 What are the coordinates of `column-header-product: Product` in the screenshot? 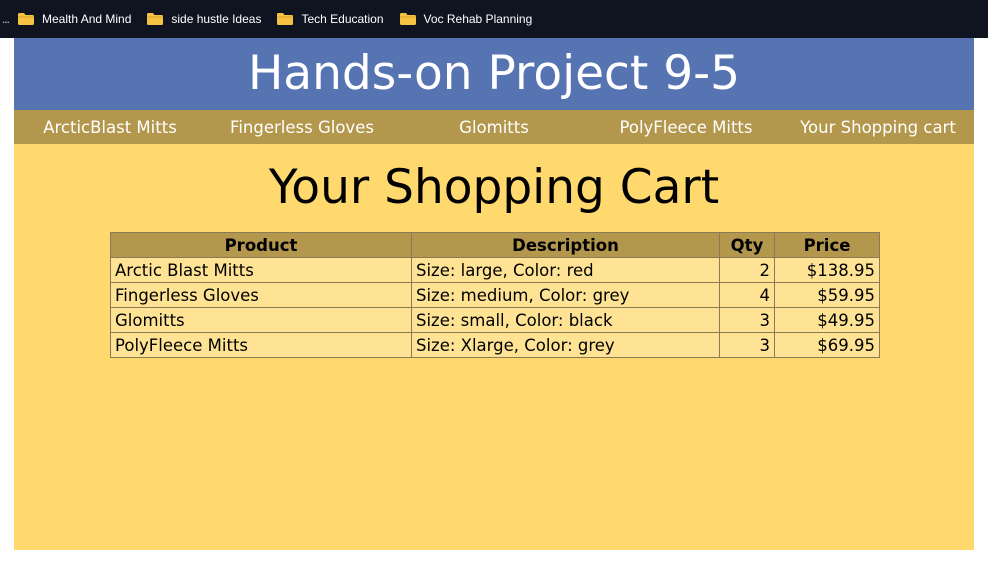 It's located at (261, 245).